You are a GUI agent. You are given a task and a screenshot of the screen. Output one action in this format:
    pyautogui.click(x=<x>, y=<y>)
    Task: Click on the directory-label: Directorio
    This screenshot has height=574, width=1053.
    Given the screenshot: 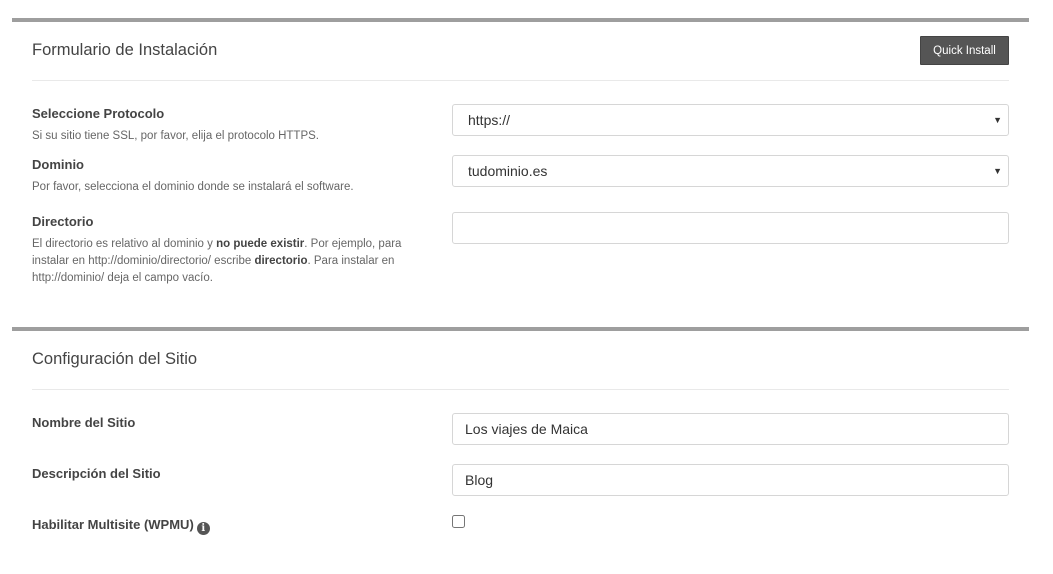 What is the action you would take?
    pyautogui.click(x=63, y=221)
    